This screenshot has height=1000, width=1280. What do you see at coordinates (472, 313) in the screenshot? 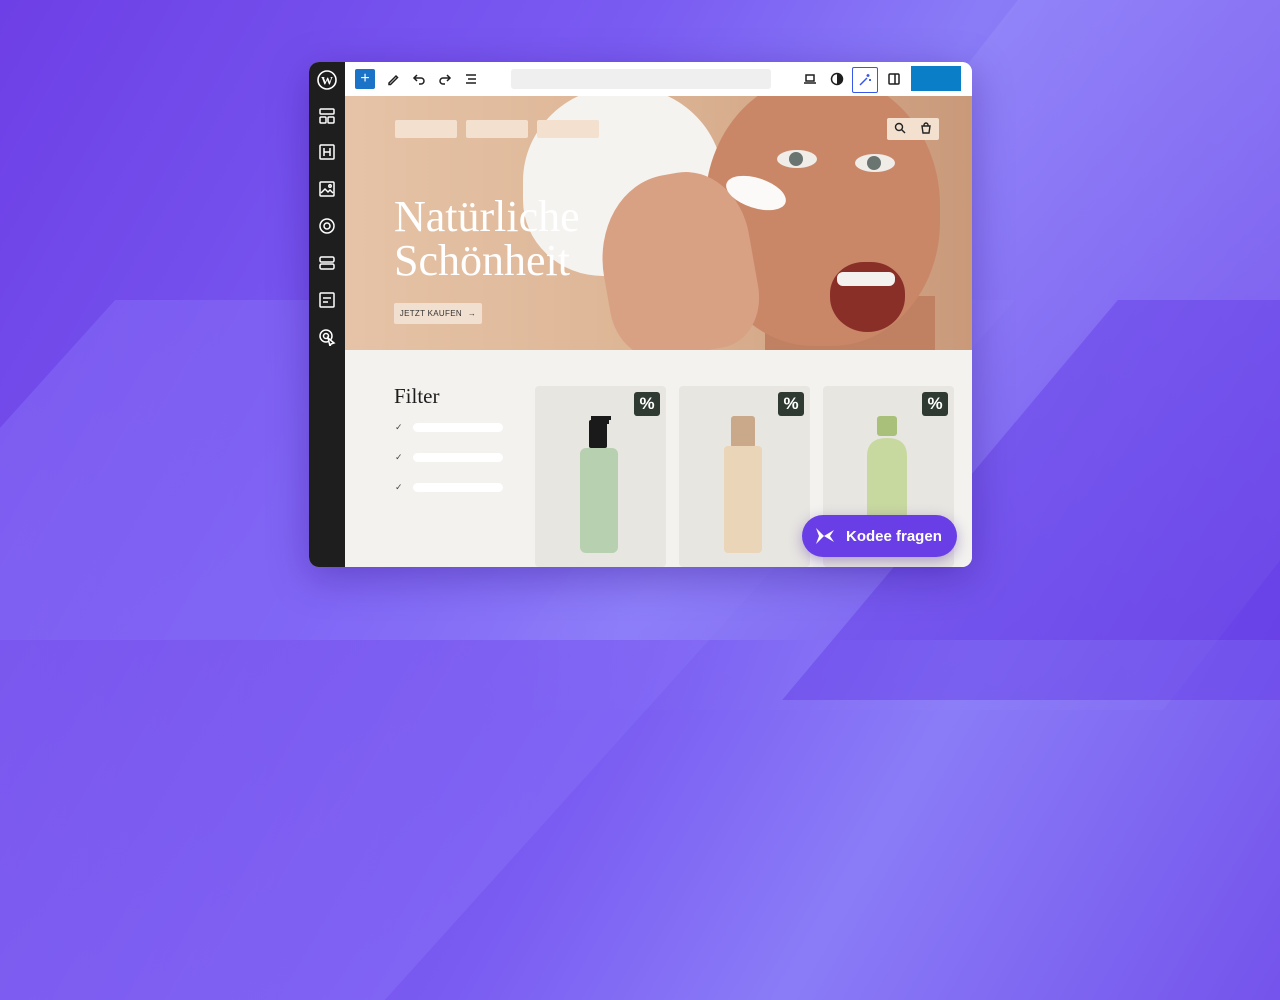
I see `arrow-right-icon: →` at bounding box center [472, 313].